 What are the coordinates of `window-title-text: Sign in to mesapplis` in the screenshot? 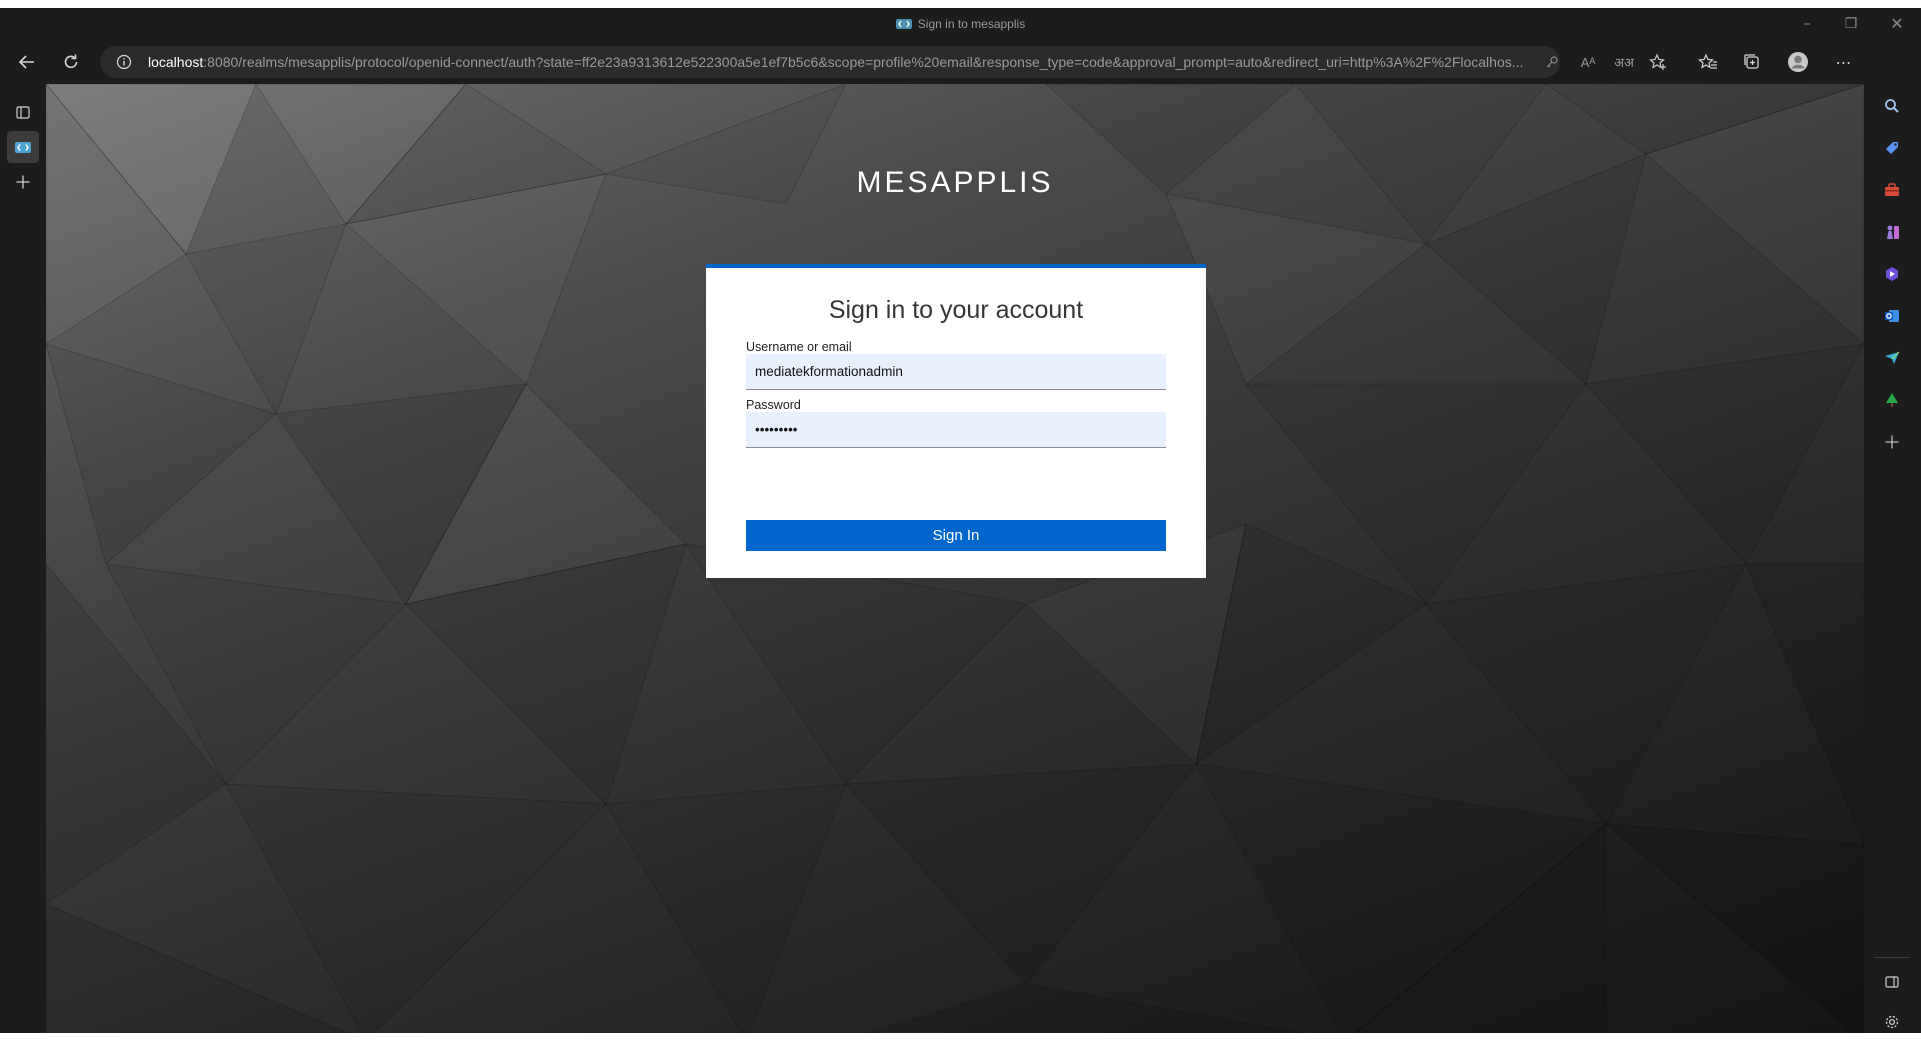 It's located at (971, 24).